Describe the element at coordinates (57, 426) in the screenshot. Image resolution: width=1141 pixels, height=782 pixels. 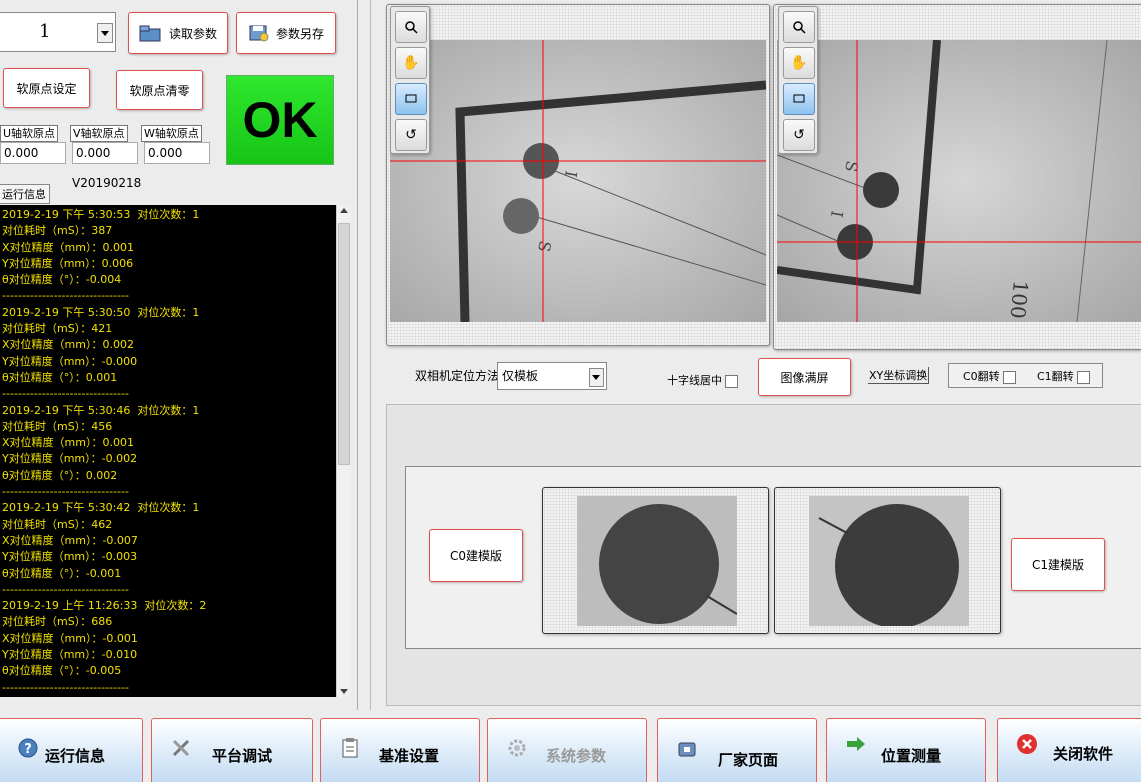
I see `log-line: 对位耗时（mS）：456` at that location.